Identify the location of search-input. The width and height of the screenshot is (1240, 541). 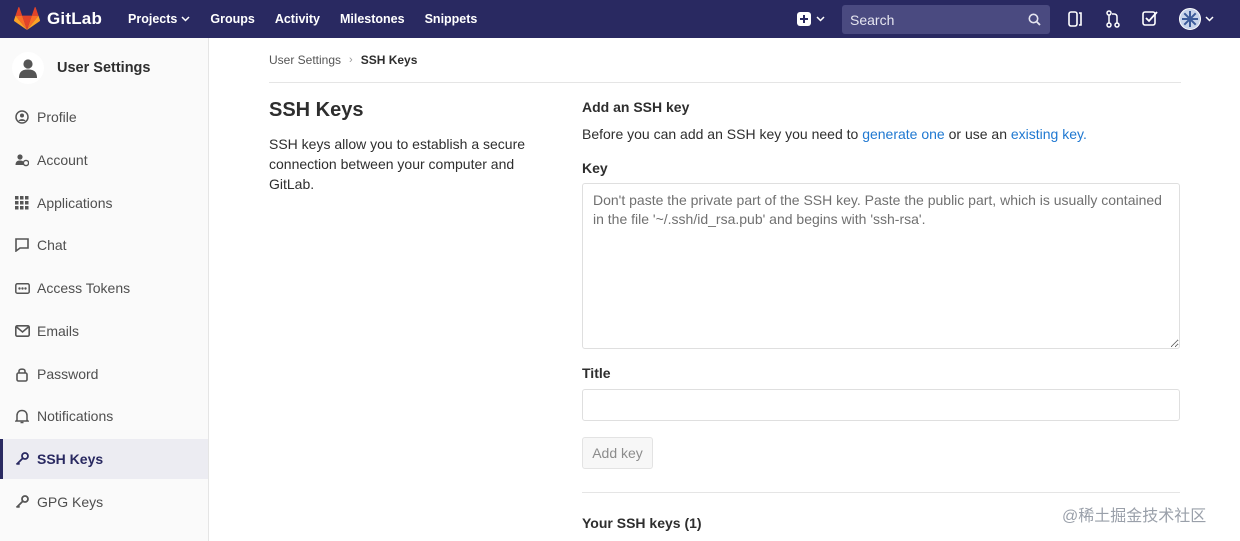
(935, 19).